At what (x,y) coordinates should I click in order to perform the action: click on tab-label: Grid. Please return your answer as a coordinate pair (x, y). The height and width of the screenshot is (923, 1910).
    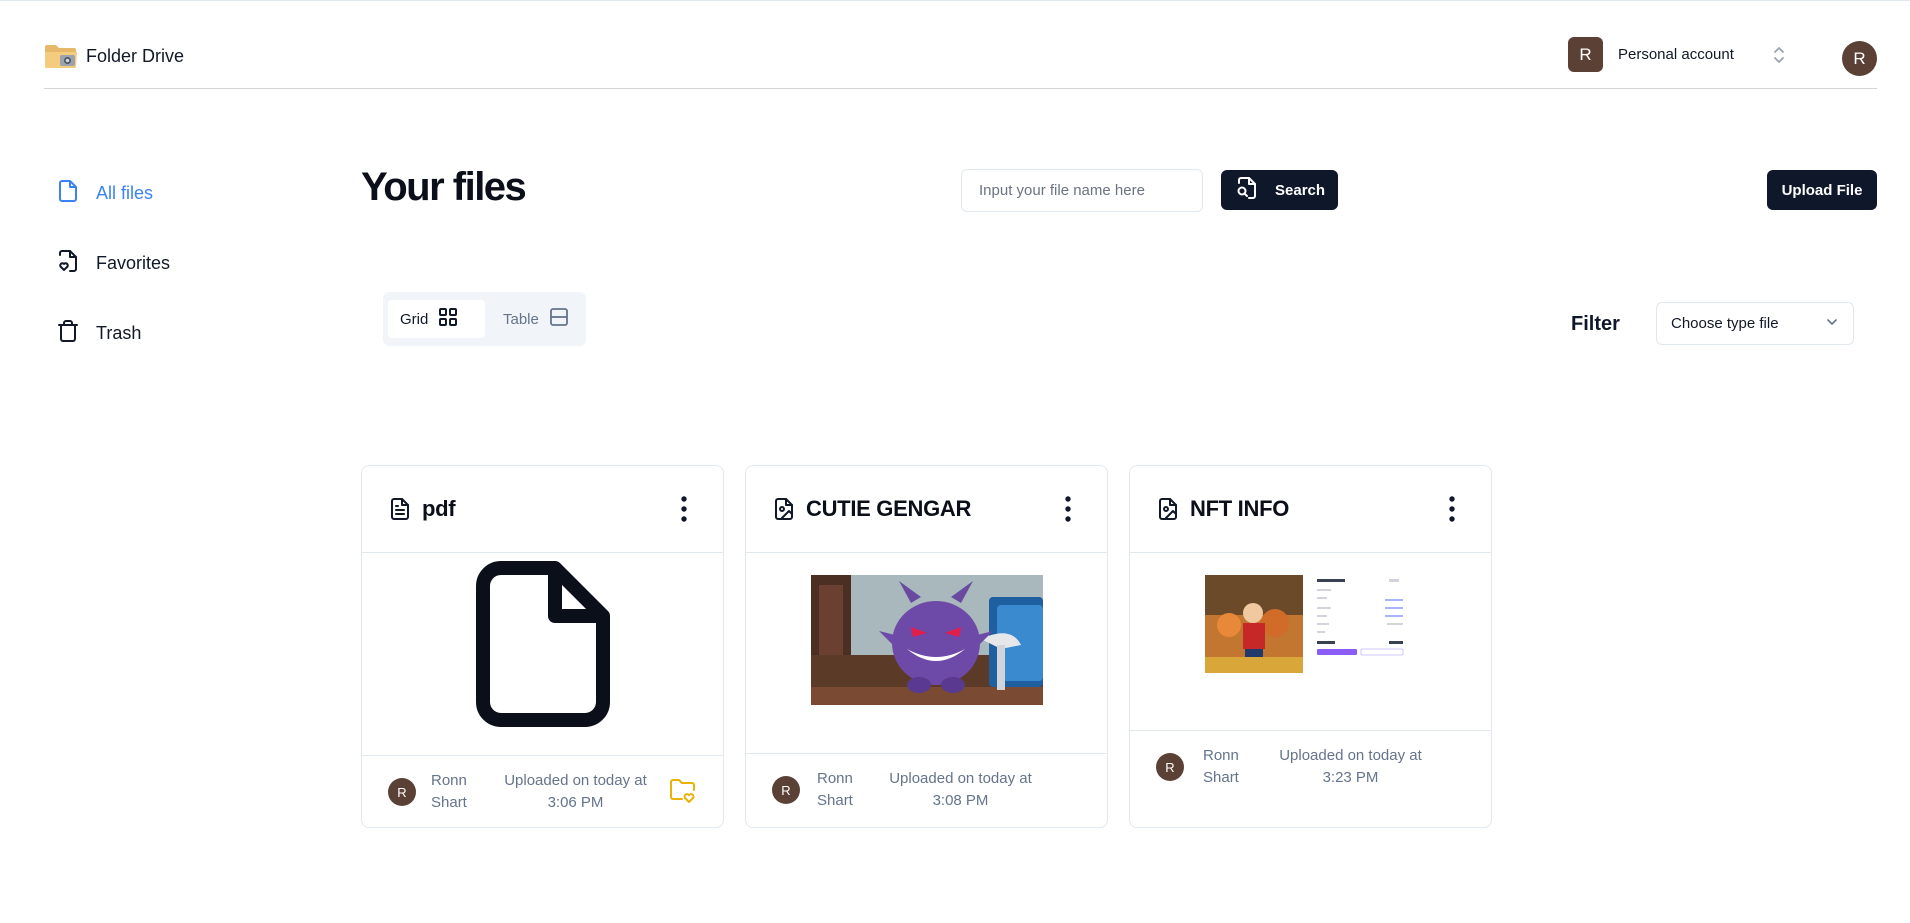
    Looking at the image, I should click on (414, 319).